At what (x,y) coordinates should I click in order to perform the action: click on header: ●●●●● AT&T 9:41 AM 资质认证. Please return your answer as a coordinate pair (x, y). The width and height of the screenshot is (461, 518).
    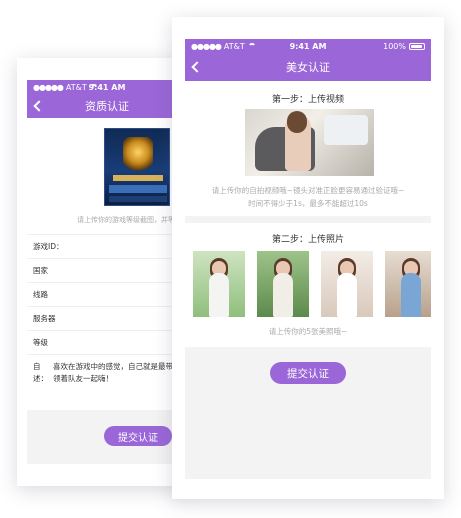
    Looking at the image, I should click on (107, 99).